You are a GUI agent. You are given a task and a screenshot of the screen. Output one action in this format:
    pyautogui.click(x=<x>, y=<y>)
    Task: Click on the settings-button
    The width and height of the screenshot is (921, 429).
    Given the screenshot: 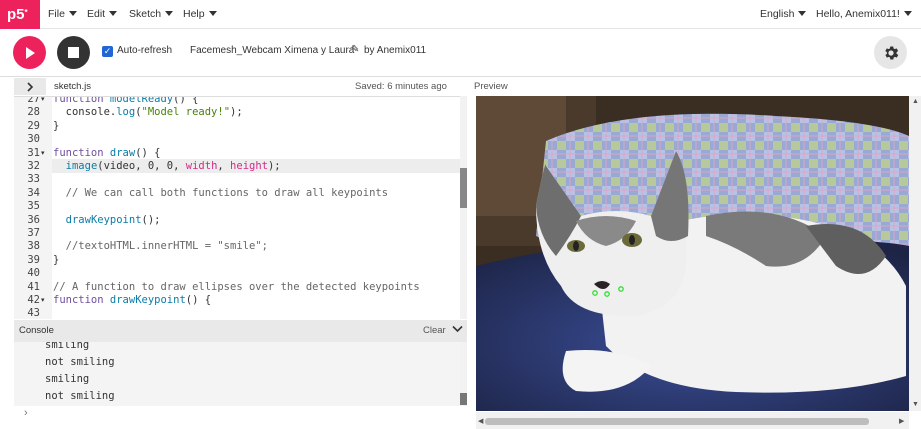 What is the action you would take?
    pyautogui.click(x=890, y=52)
    